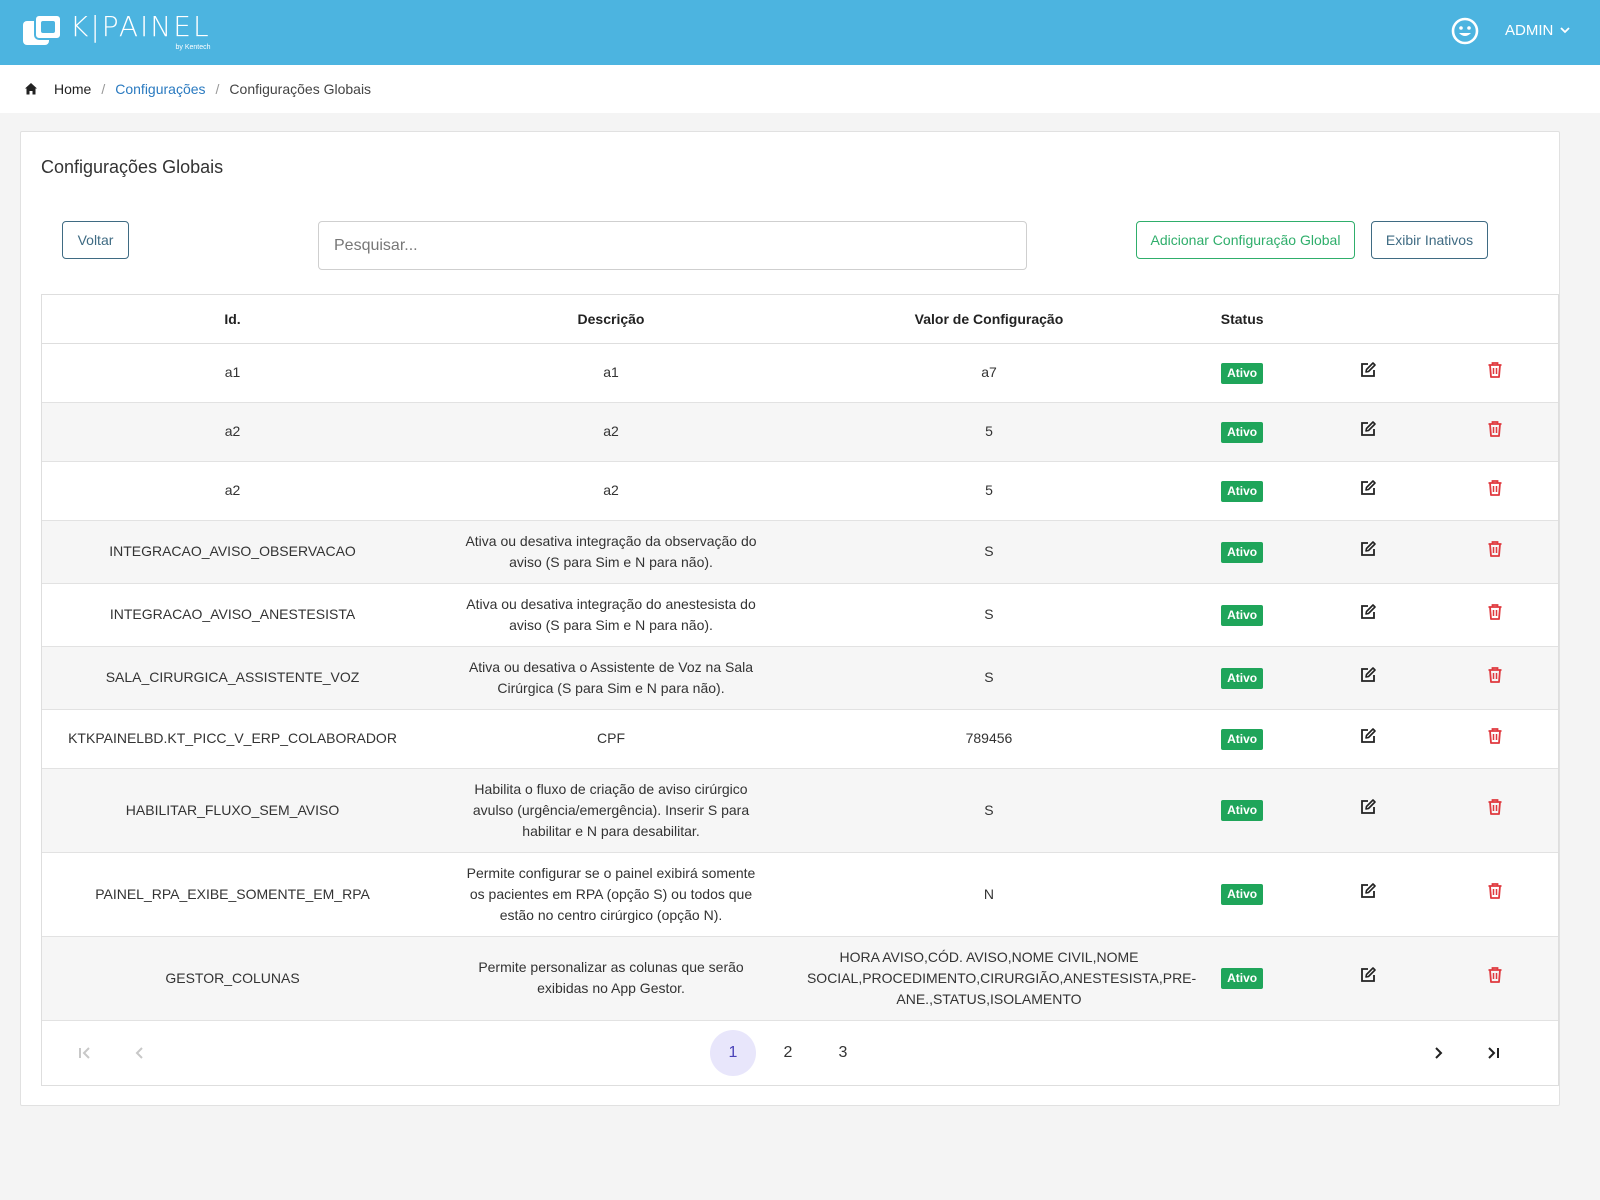  Describe the element at coordinates (1465, 31) in the screenshot. I see `user-smiley-icon` at that location.